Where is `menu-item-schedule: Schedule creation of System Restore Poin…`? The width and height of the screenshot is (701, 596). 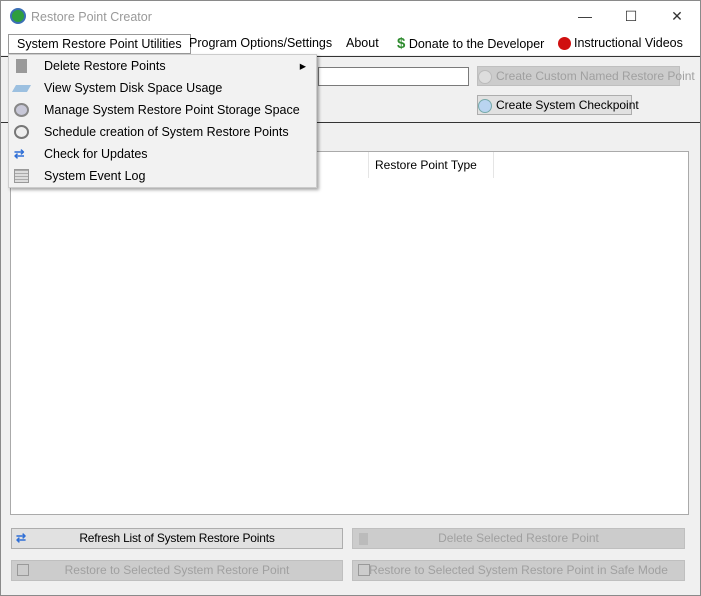
menu-item-schedule: Schedule creation of System Restore Poin… is located at coordinates (162, 132).